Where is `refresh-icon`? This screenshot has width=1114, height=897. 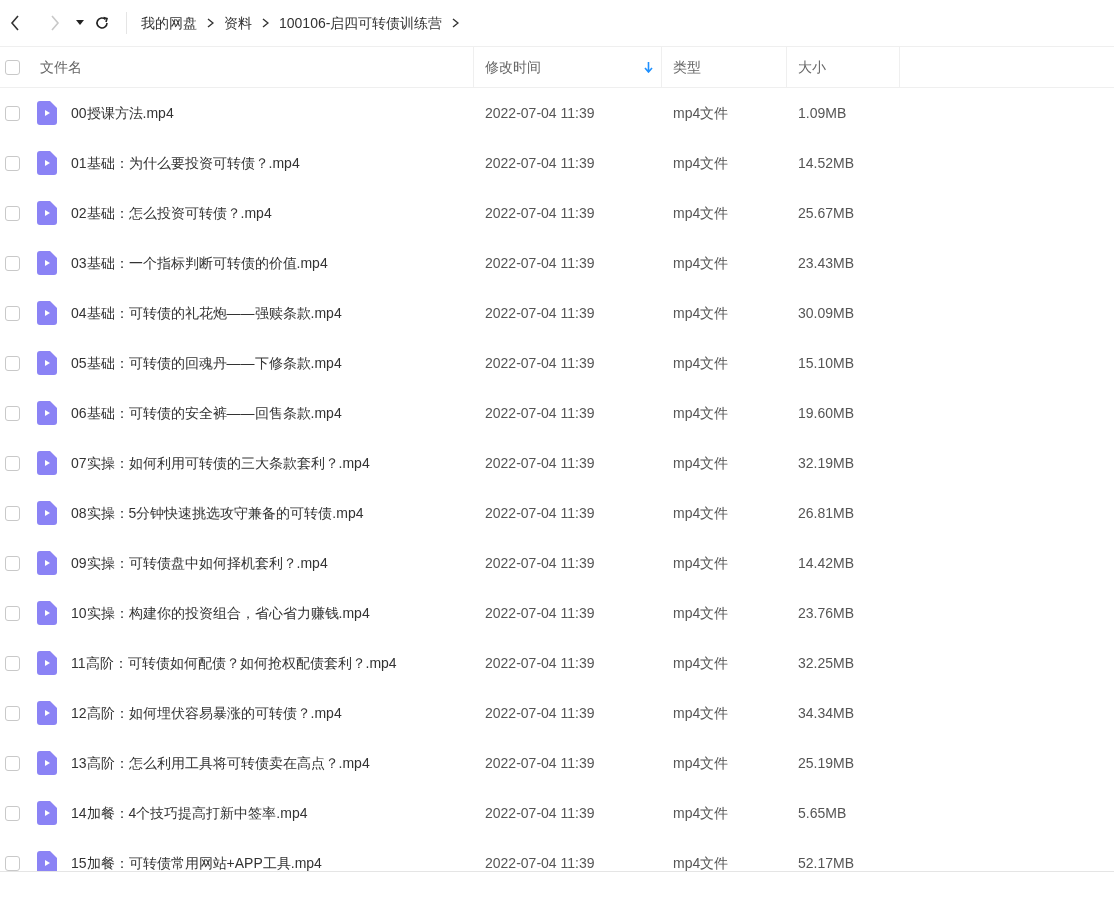 refresh-icon is located at coordinates (102, 23).